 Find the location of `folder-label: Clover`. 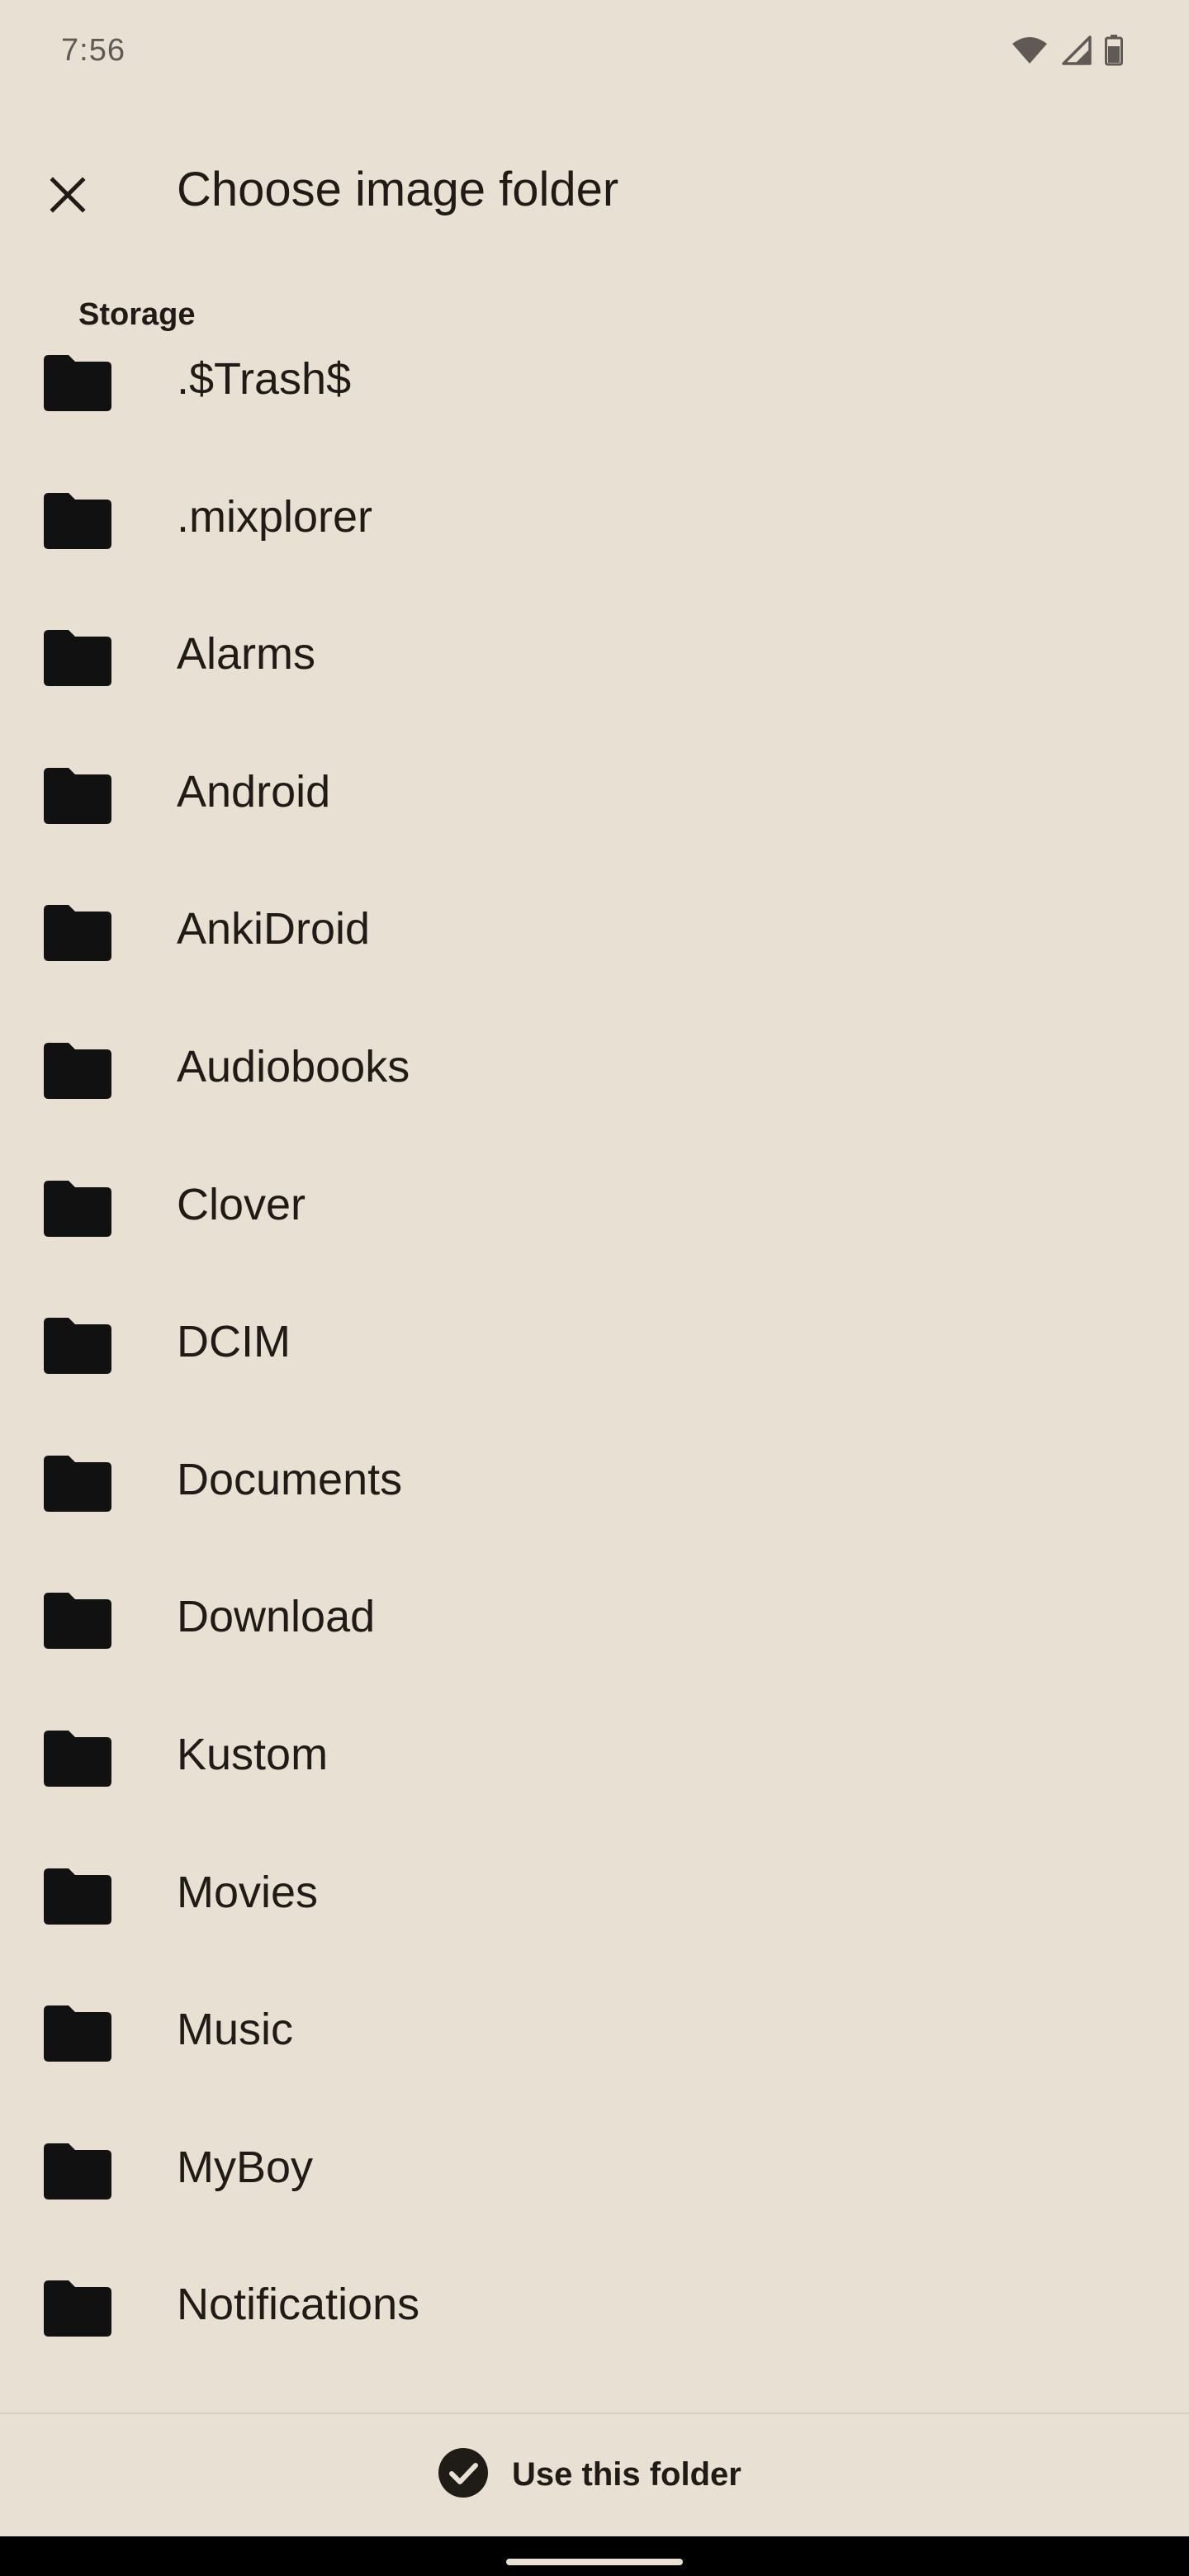

folder-label: Clover is located at coordinates (241, 1204).